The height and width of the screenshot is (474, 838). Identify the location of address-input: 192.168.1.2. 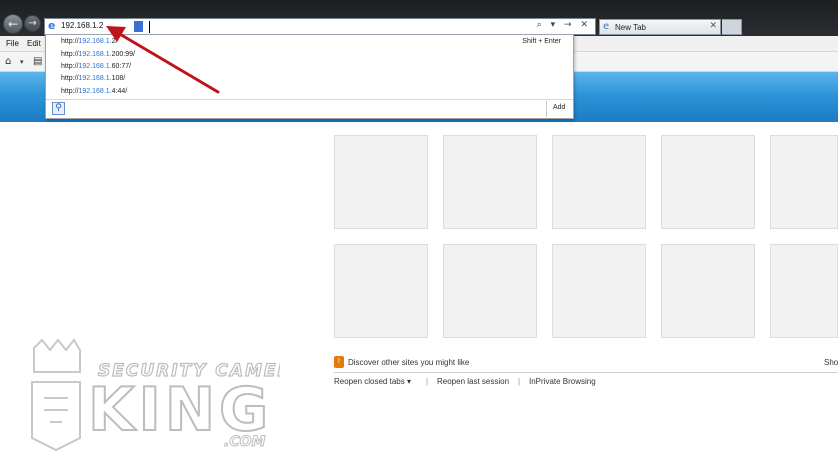
(82, 25).